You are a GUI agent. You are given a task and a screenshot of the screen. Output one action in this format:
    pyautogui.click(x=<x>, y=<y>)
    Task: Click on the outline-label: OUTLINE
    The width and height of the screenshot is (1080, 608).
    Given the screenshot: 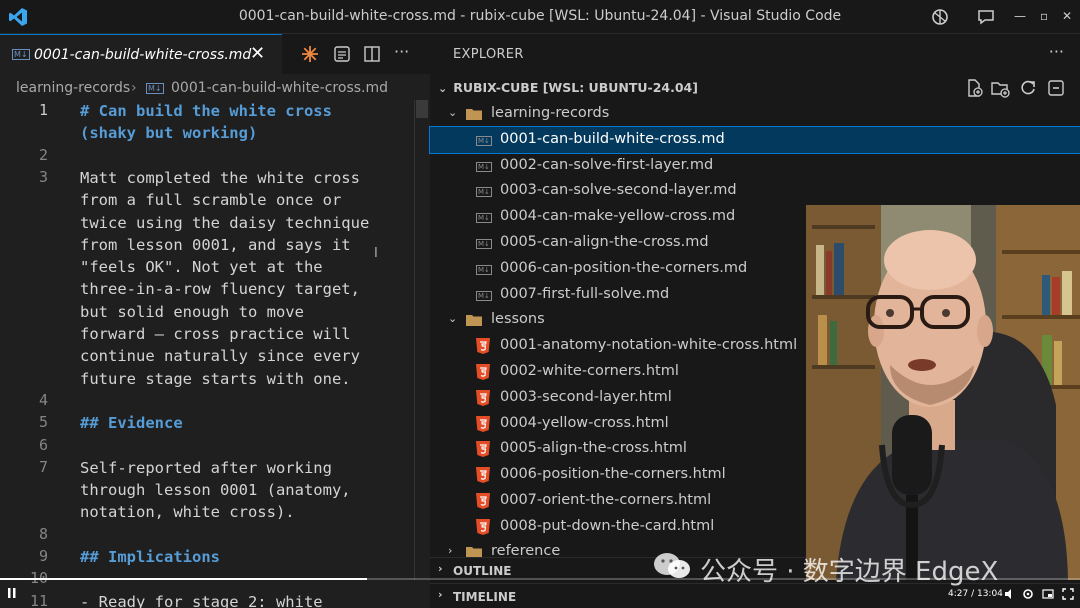 What is the action you would take?
    pyautogui.click(x=482, y=571)
    